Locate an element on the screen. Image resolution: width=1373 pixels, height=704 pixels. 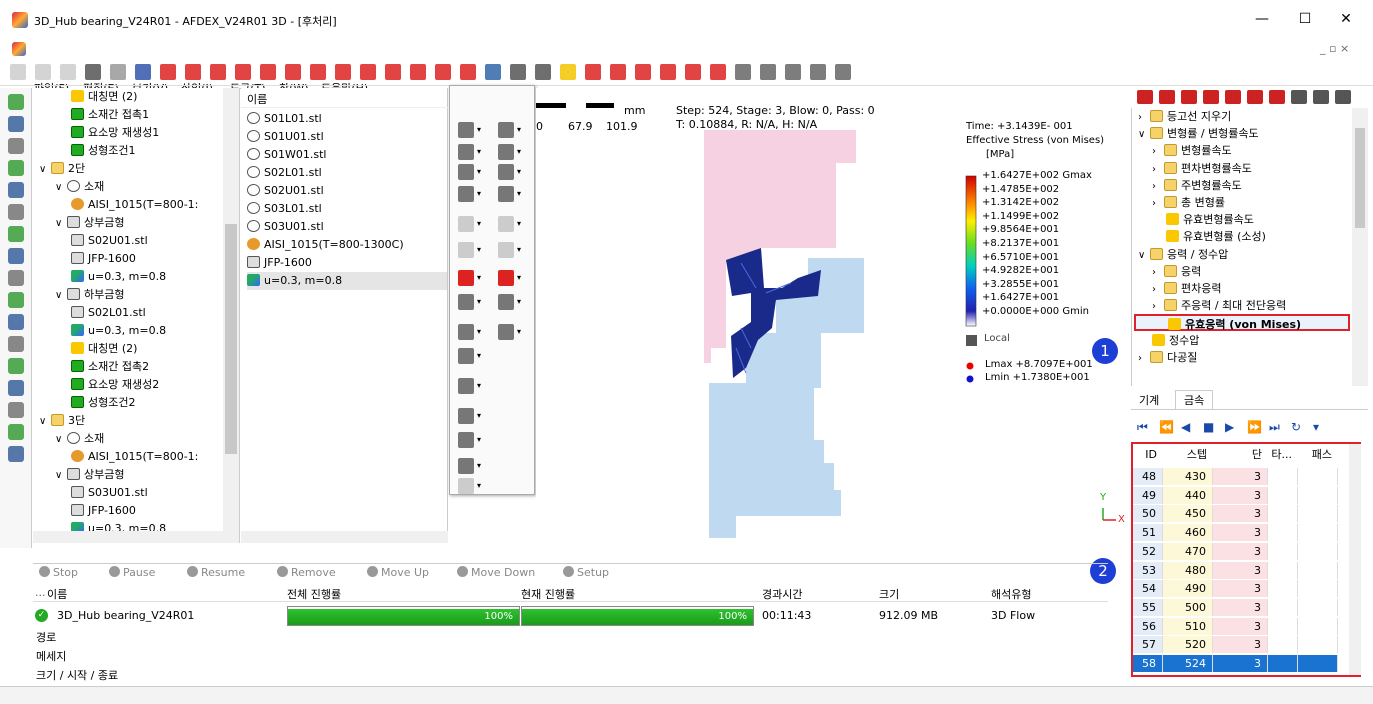
table-row: 58 524 3 is located at coordinates (1246, 663).